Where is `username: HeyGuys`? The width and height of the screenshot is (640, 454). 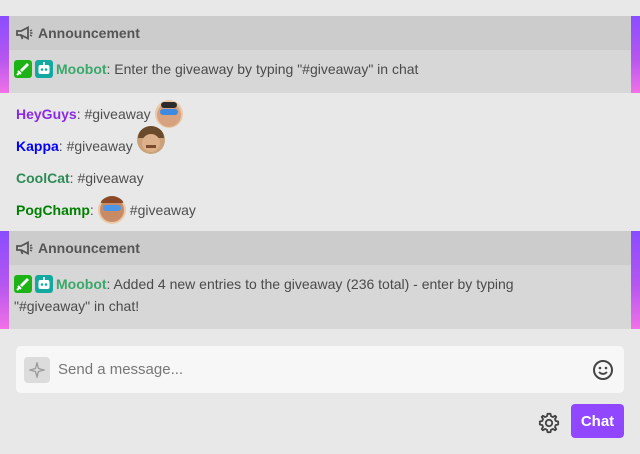
username: HeyGuys is located at coordinates (46, 114).